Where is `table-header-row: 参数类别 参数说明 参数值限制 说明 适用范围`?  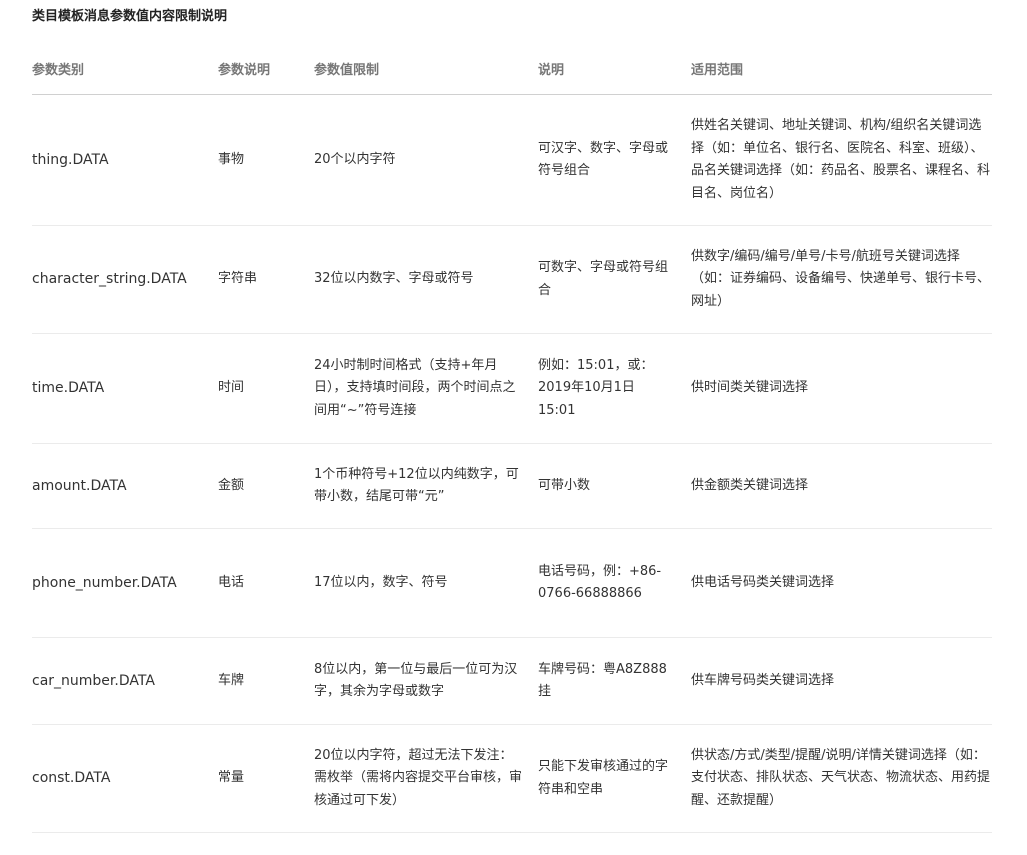
table-header-row: 参数类别 参数说明 参数值限制 说明 适用范围 is located at coordinates (512, 68).